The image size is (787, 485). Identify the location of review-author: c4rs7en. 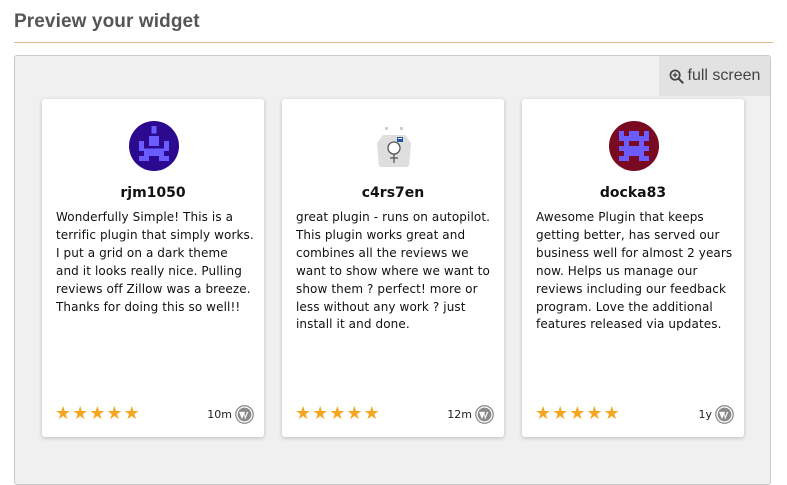
(393, 193).